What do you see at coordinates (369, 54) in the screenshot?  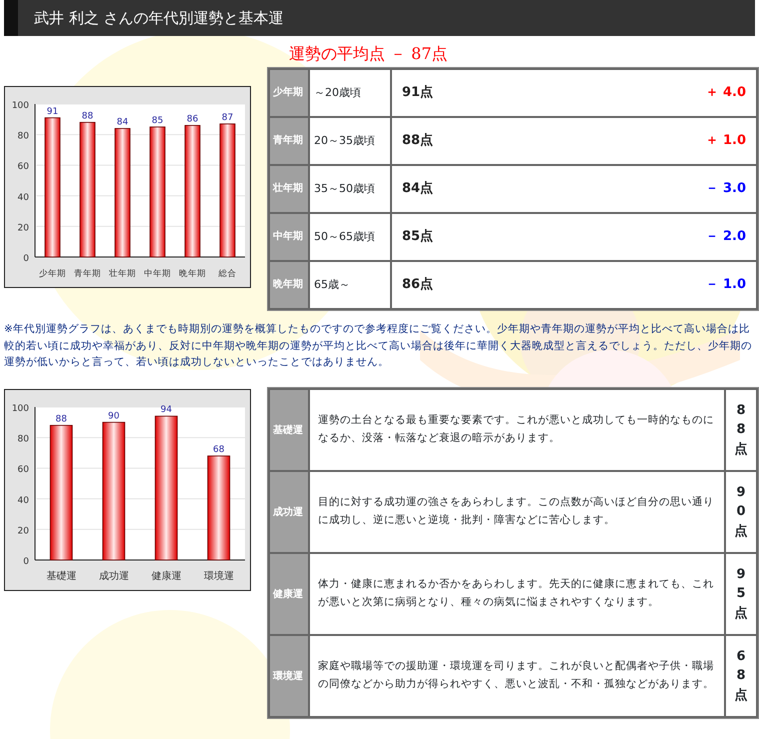 I see `average-score-title: 運勢の平均点 － 87点` at bounding box center [369, 54].